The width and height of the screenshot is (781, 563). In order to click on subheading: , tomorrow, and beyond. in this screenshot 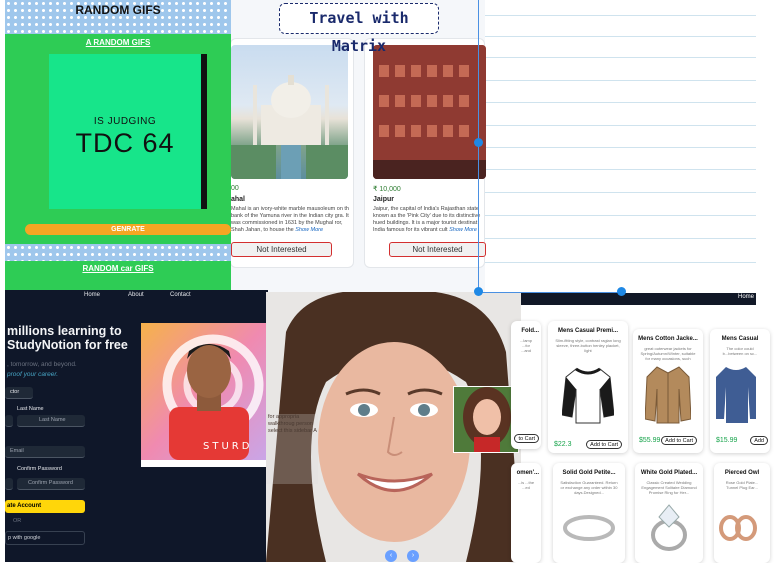, I will do `click(42, 364)`.